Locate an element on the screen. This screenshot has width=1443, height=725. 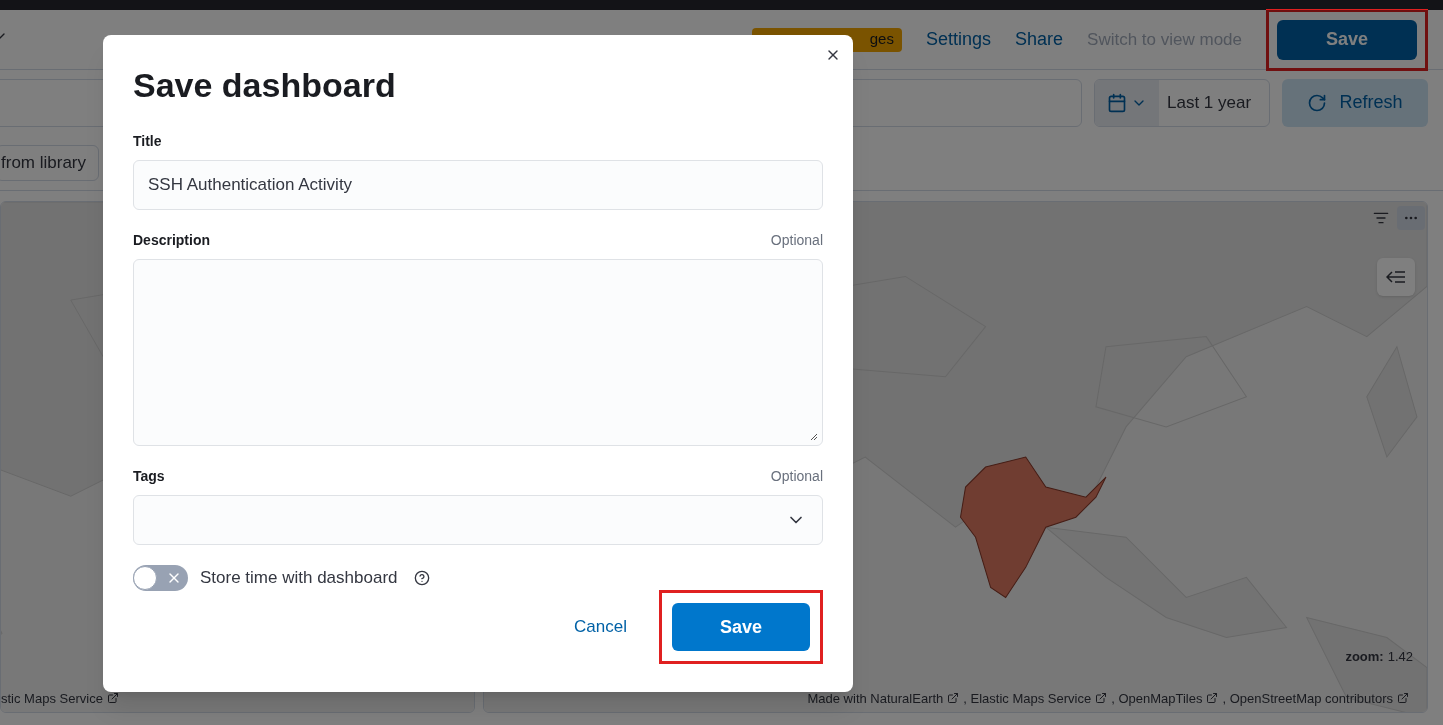
attribution-link: , Elastic Maps Service is located at coordinates (1027, 698).